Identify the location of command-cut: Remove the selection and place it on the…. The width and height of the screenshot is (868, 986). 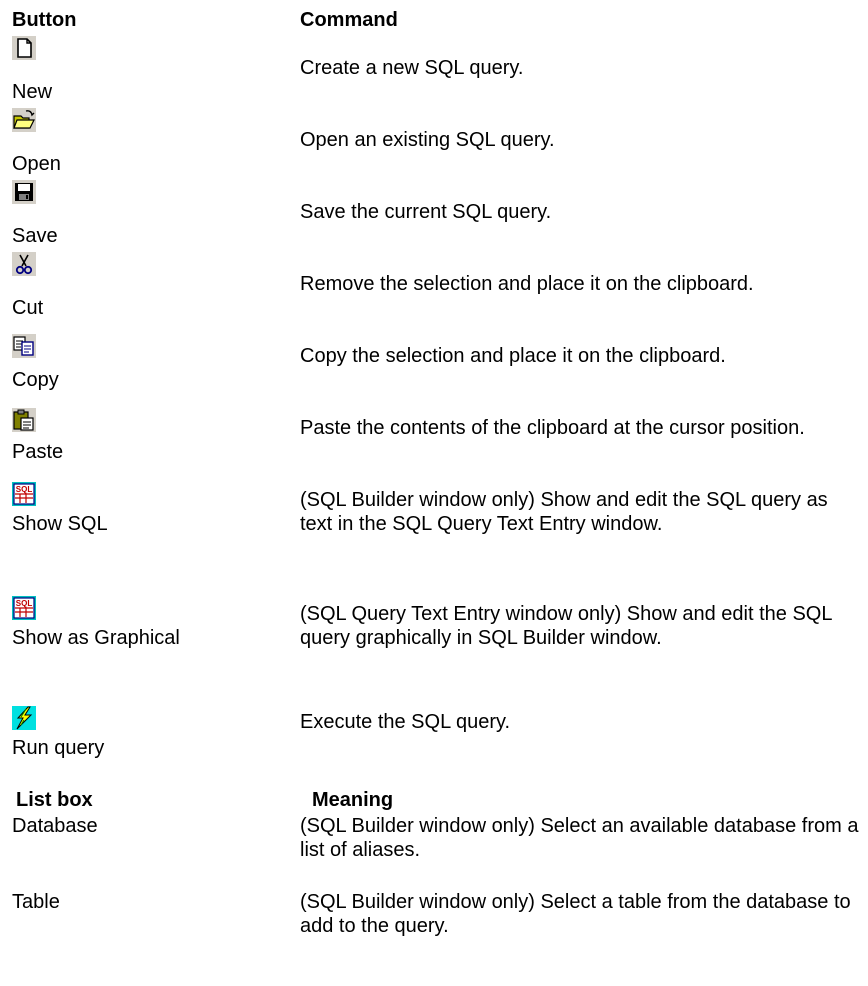
(527, 284).